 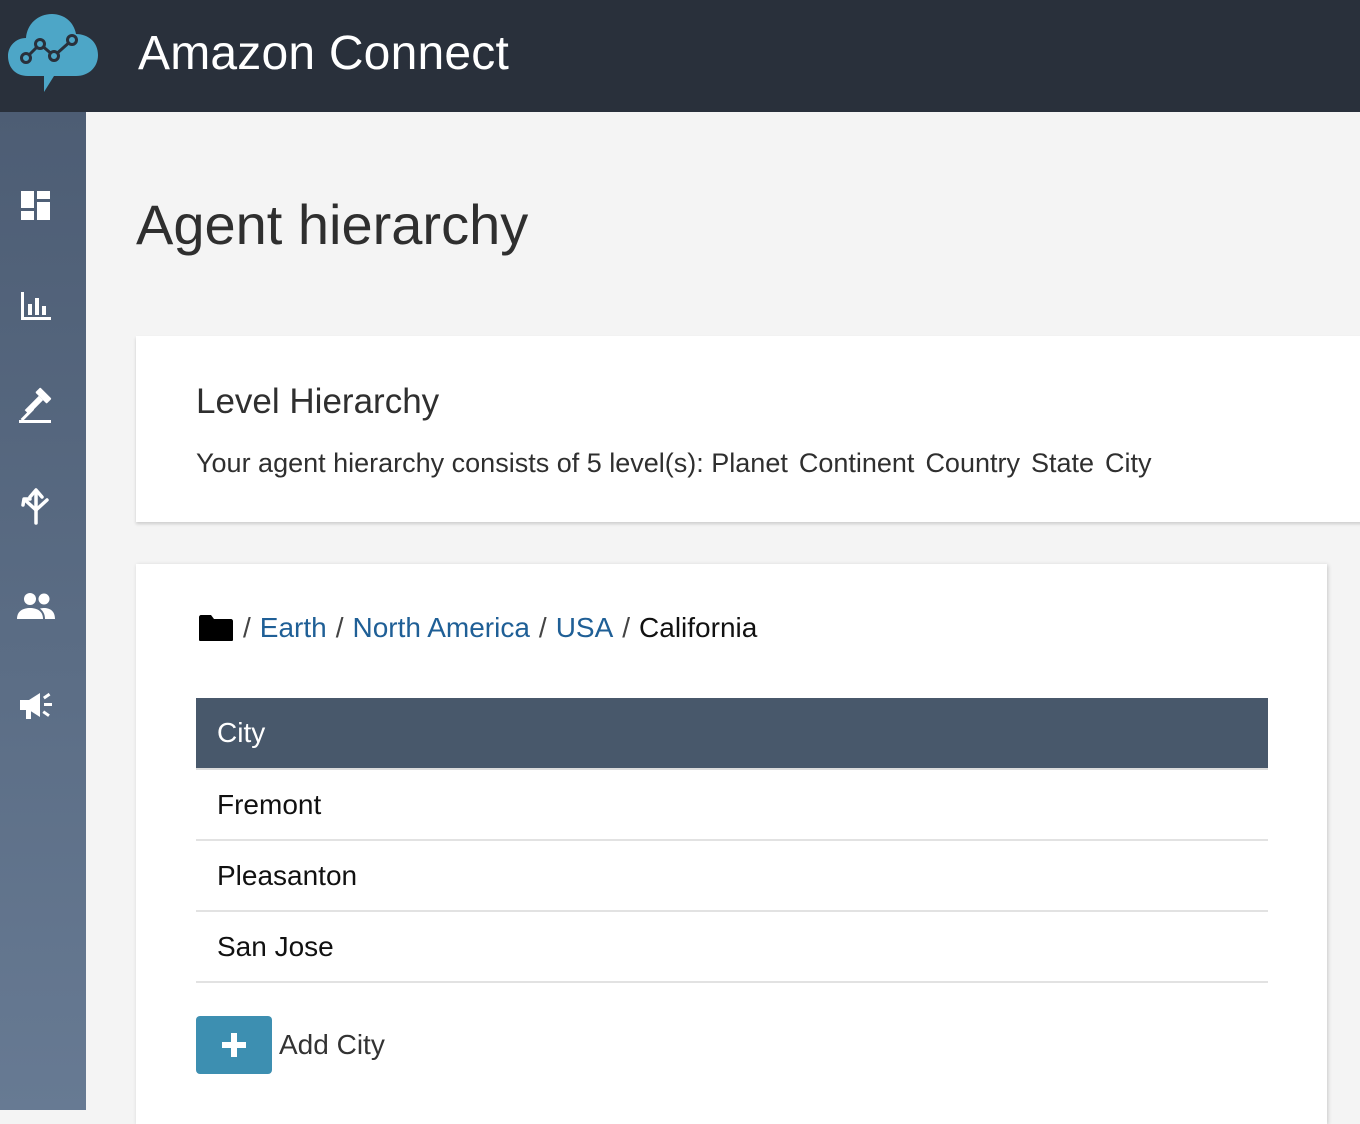 What do you see at coordinates (36, 506) in the screenshot?
I see `flows-arrows-icon` at bounding box center [36, 506].